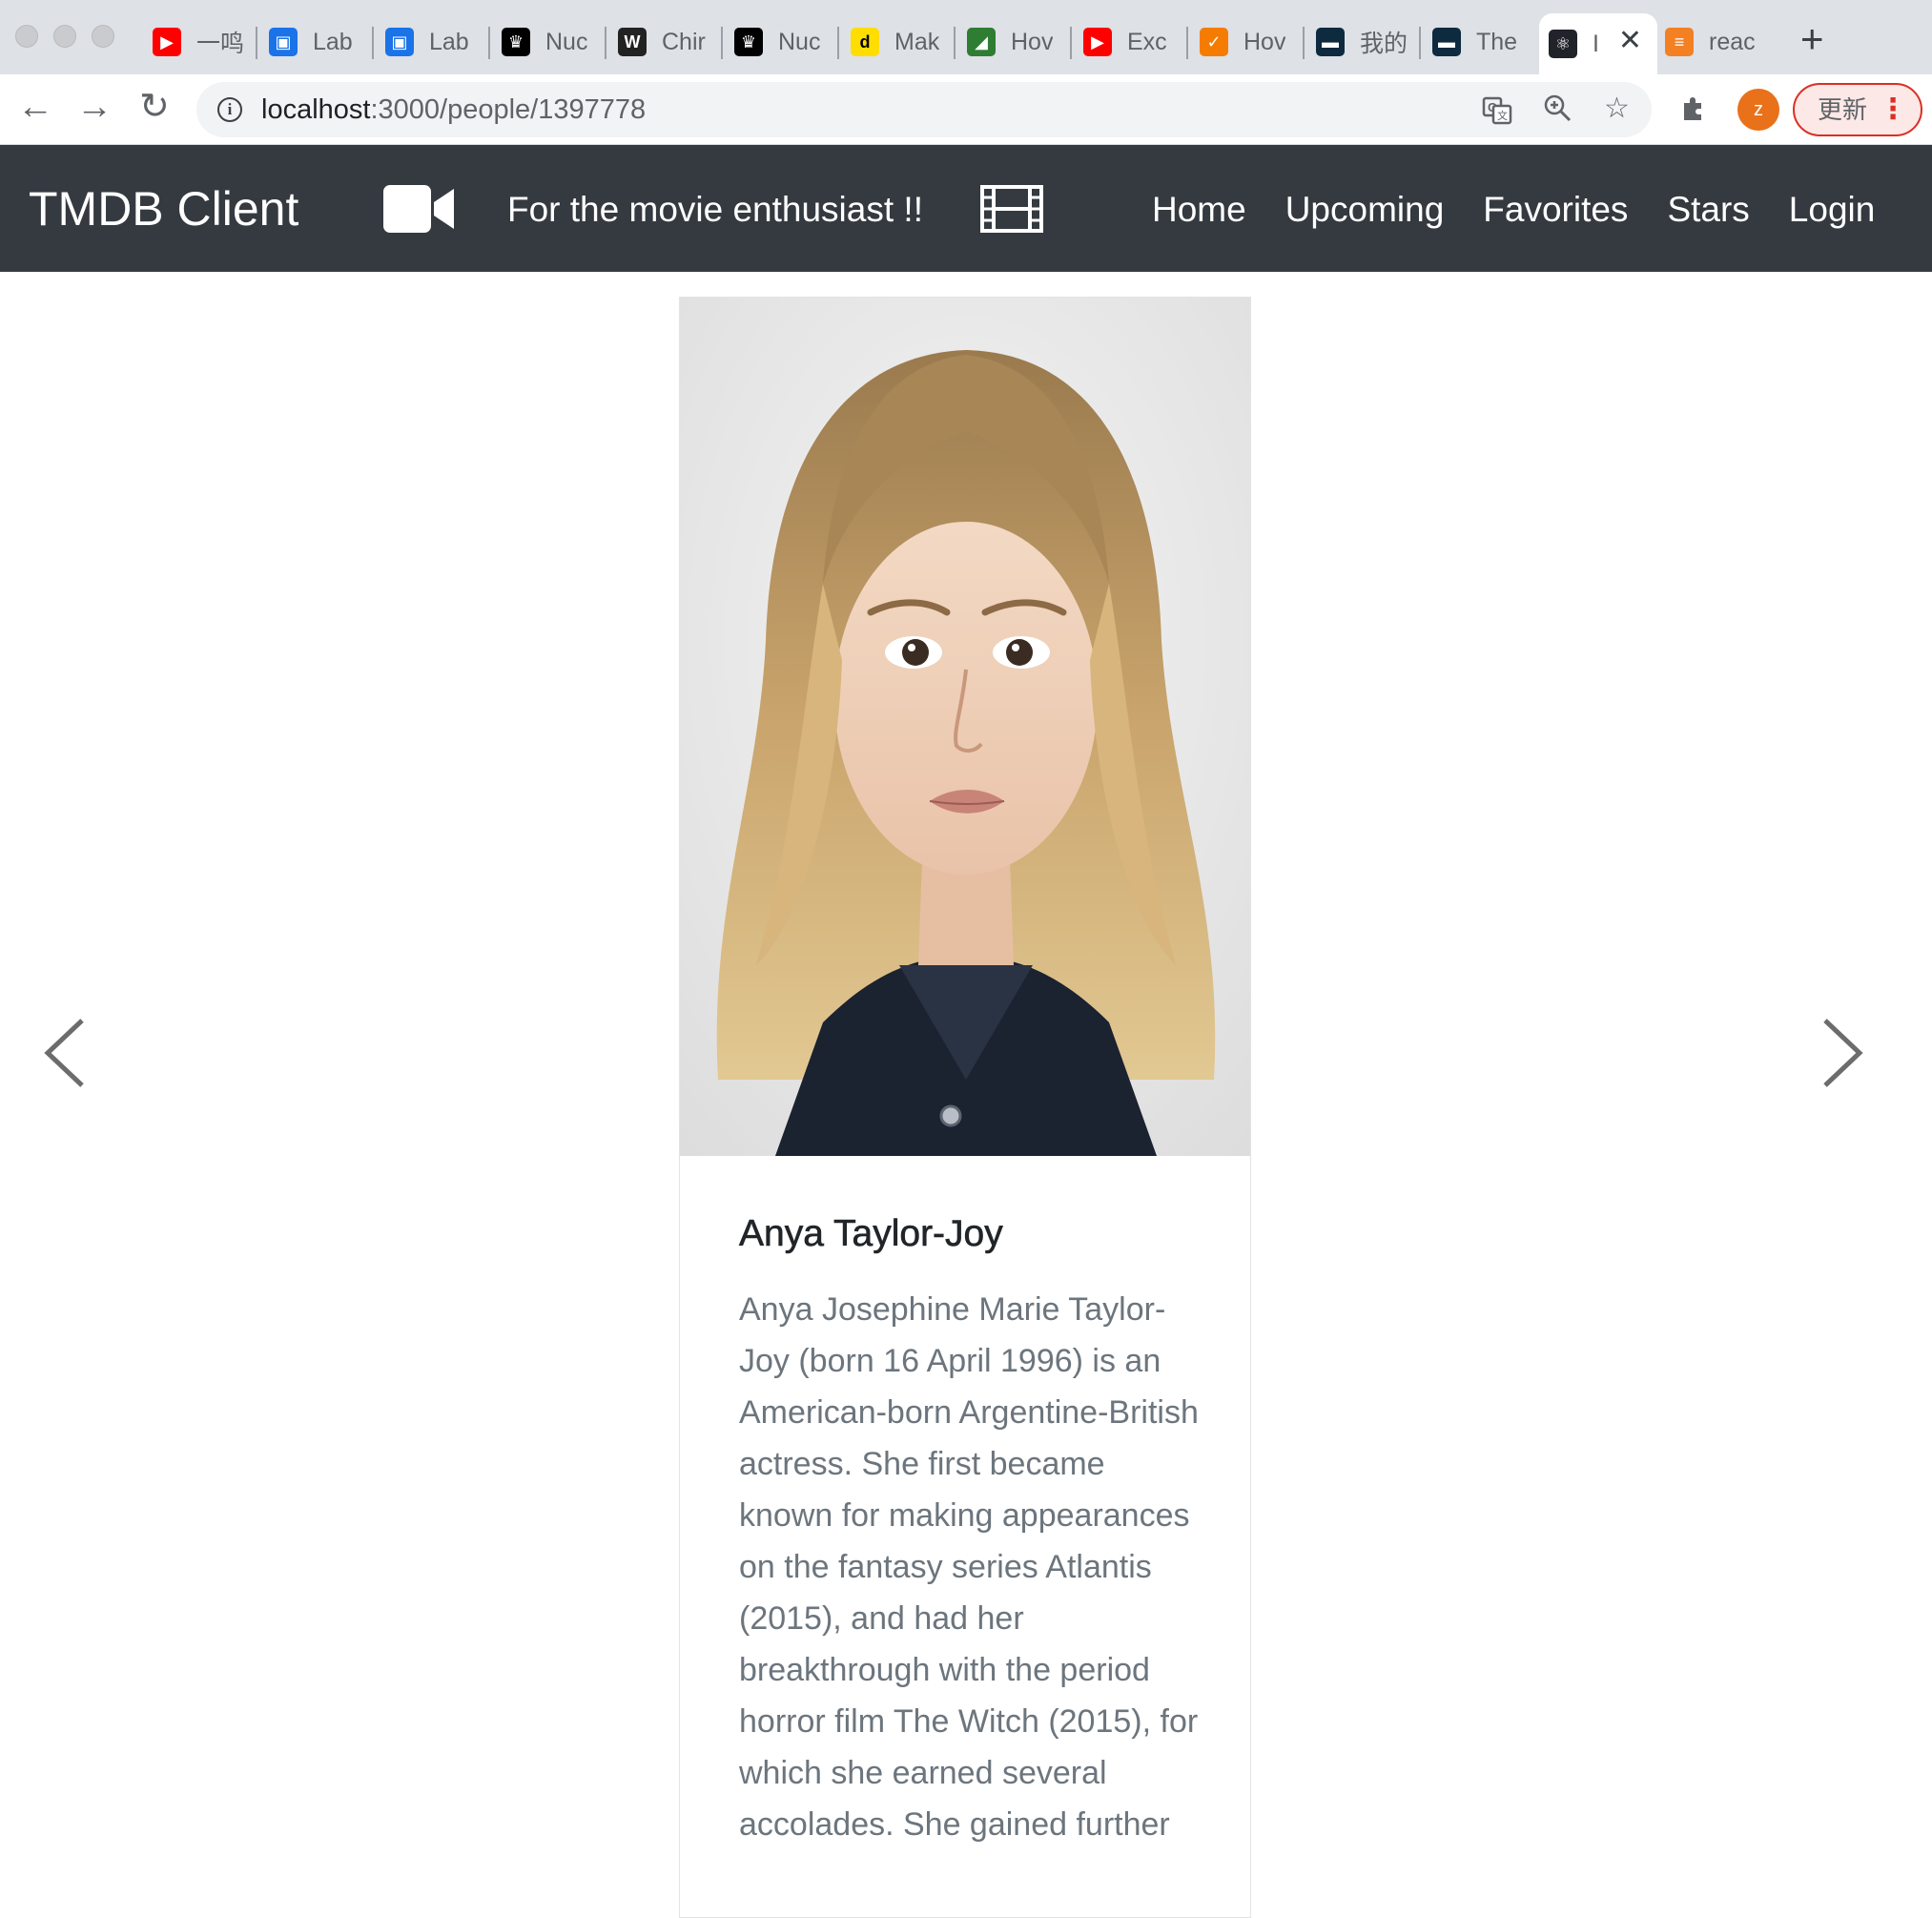 The width and height of the screenshot is (1932, 1918). What do you see at coordinates (1147, 41) in the screenshot?
I see `browser-tab-title: Exc` at bounding box center [1147, 41].